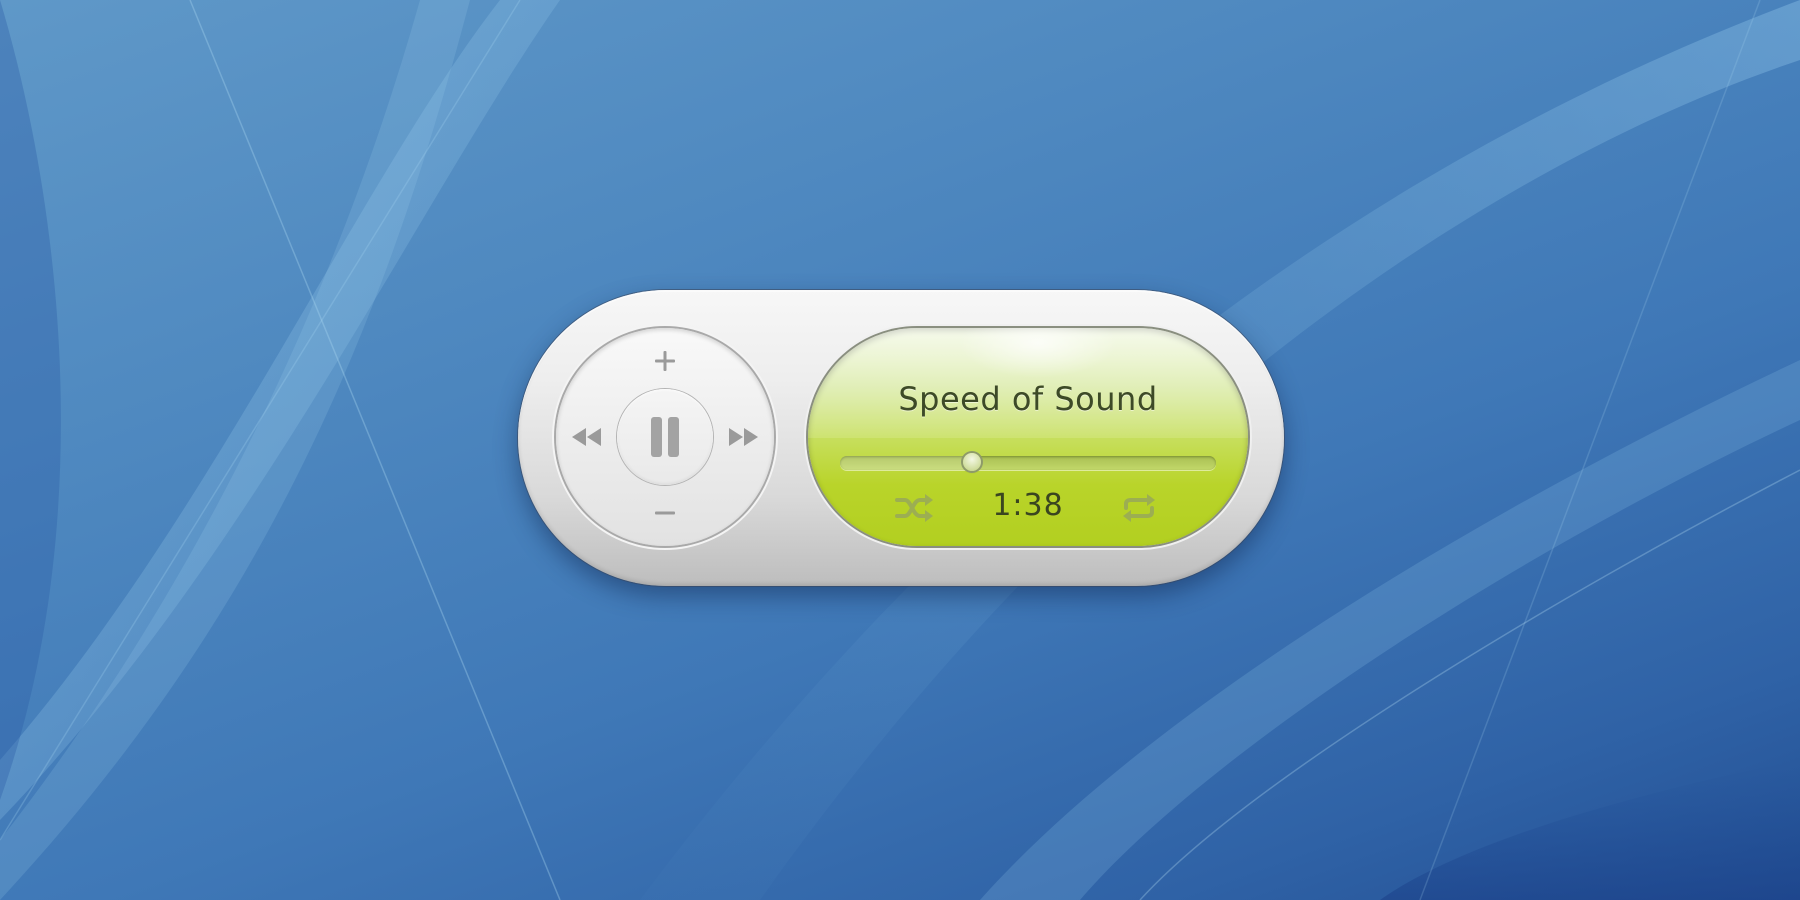  I want to click on repeat-icon, so click(1139, 508).